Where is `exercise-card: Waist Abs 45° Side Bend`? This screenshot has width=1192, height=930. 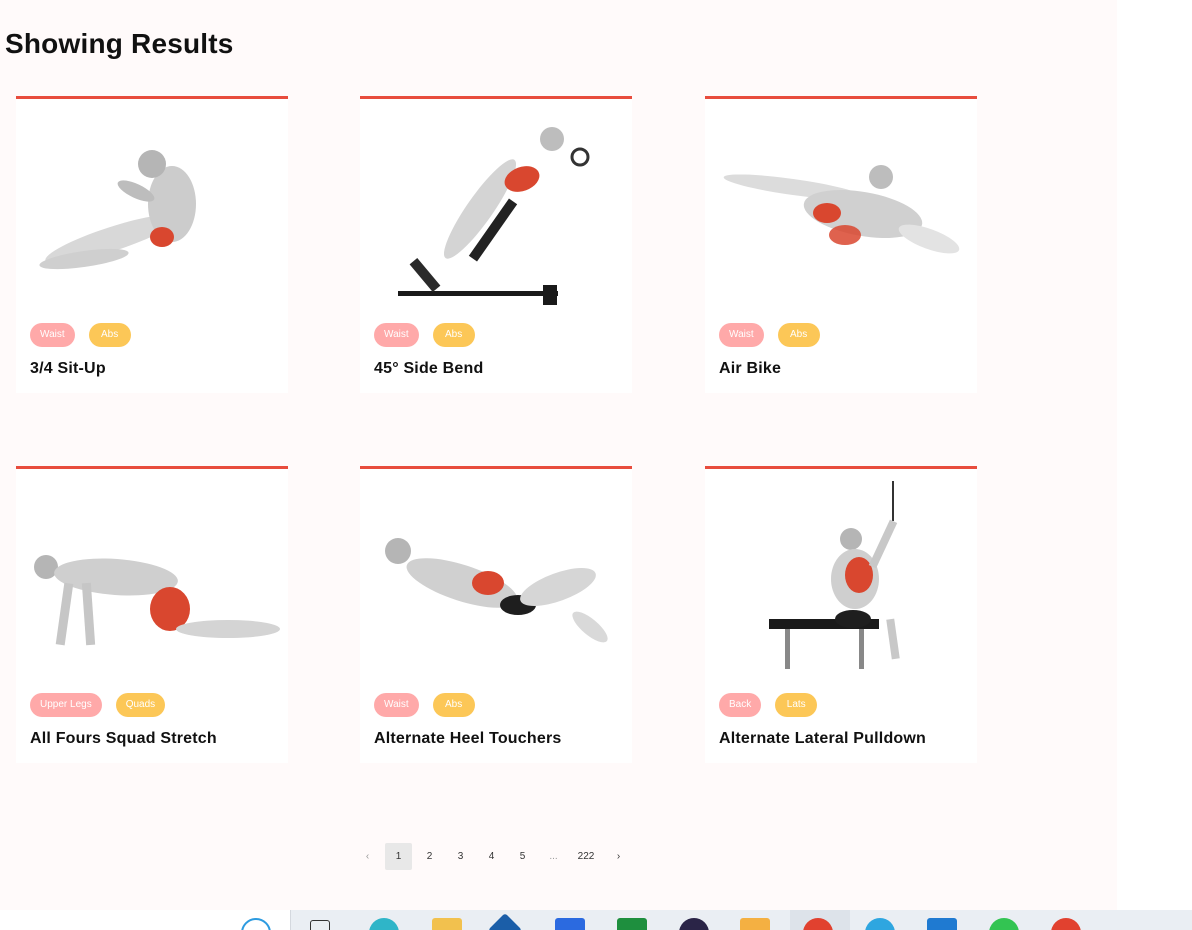
exercise-card: Waist Abs 45° Side Bend is located at coordinates (496, 244).